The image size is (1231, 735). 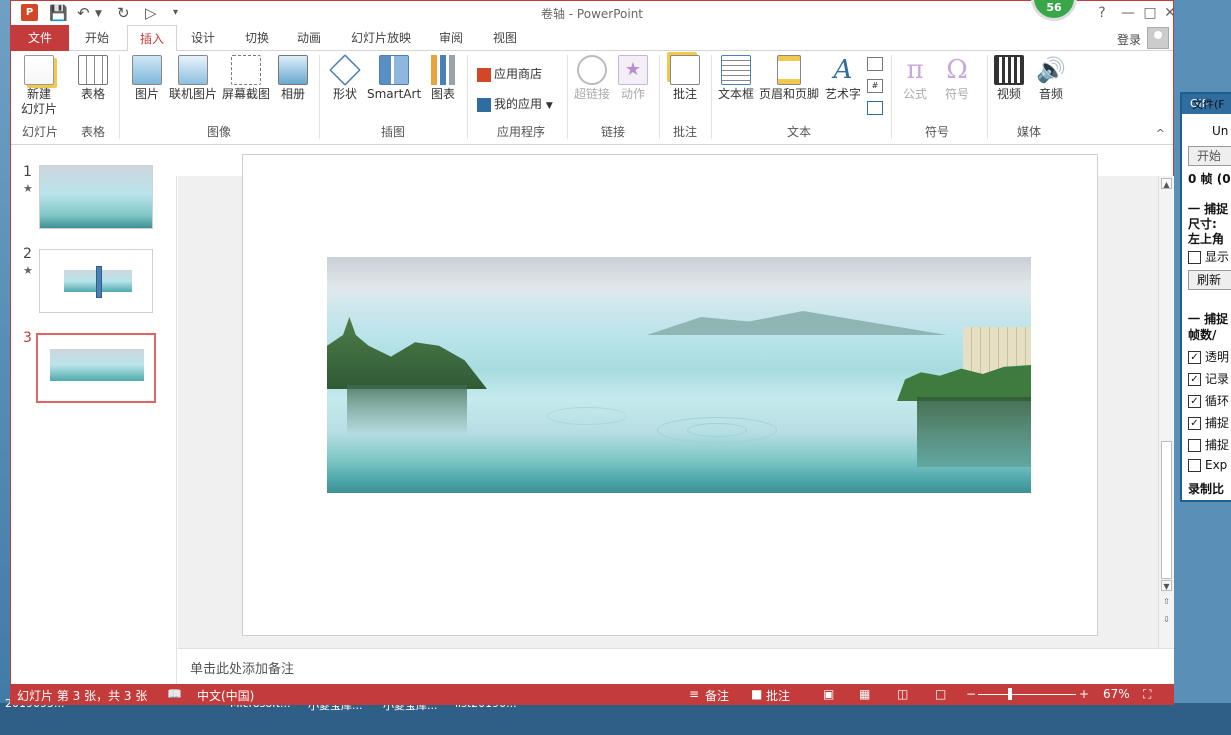 What do you see at coordinates (828, 694) in the screenshot?
I see `normal-view-icon: ▣` at bounding box center [828, 694].